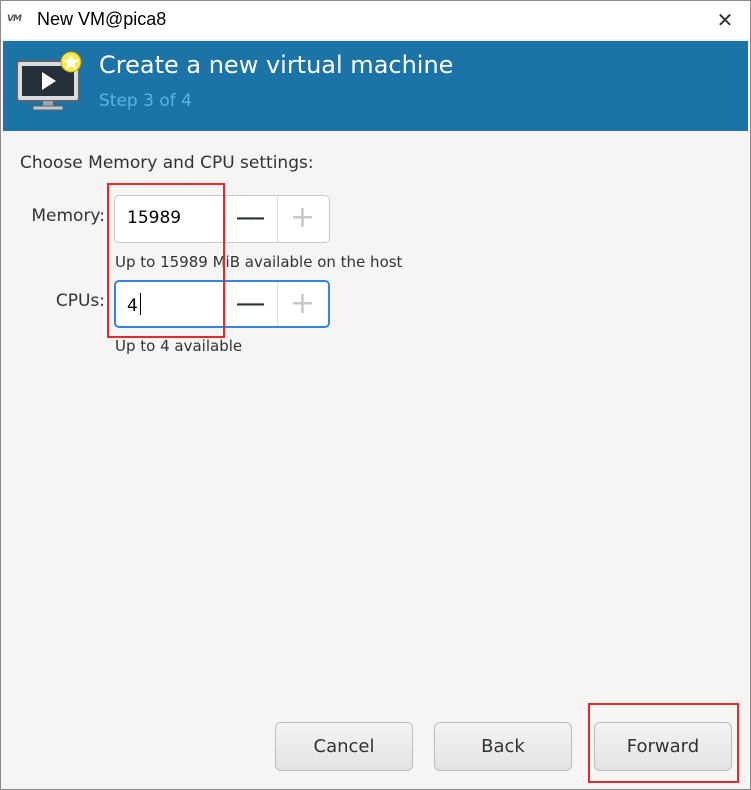 Image resolution: width=751 pixels, height=790 pixels. Describe the element at coordinates (80, 301) in the screenshot. I see `cpus-label: CPUs:` at that location.